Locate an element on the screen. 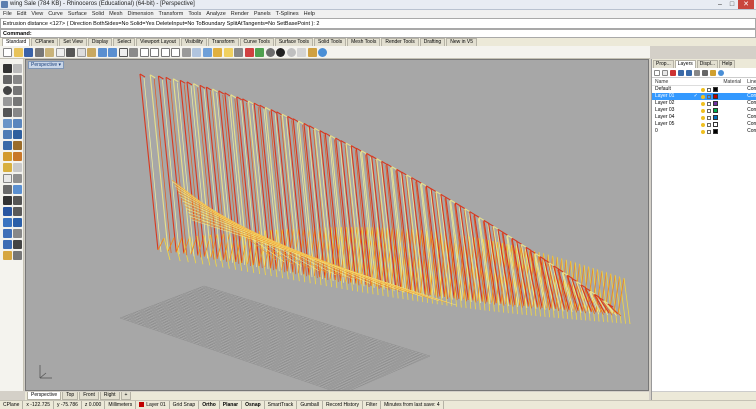  panel-tab-help: Help is located at coordinates (727, 64).